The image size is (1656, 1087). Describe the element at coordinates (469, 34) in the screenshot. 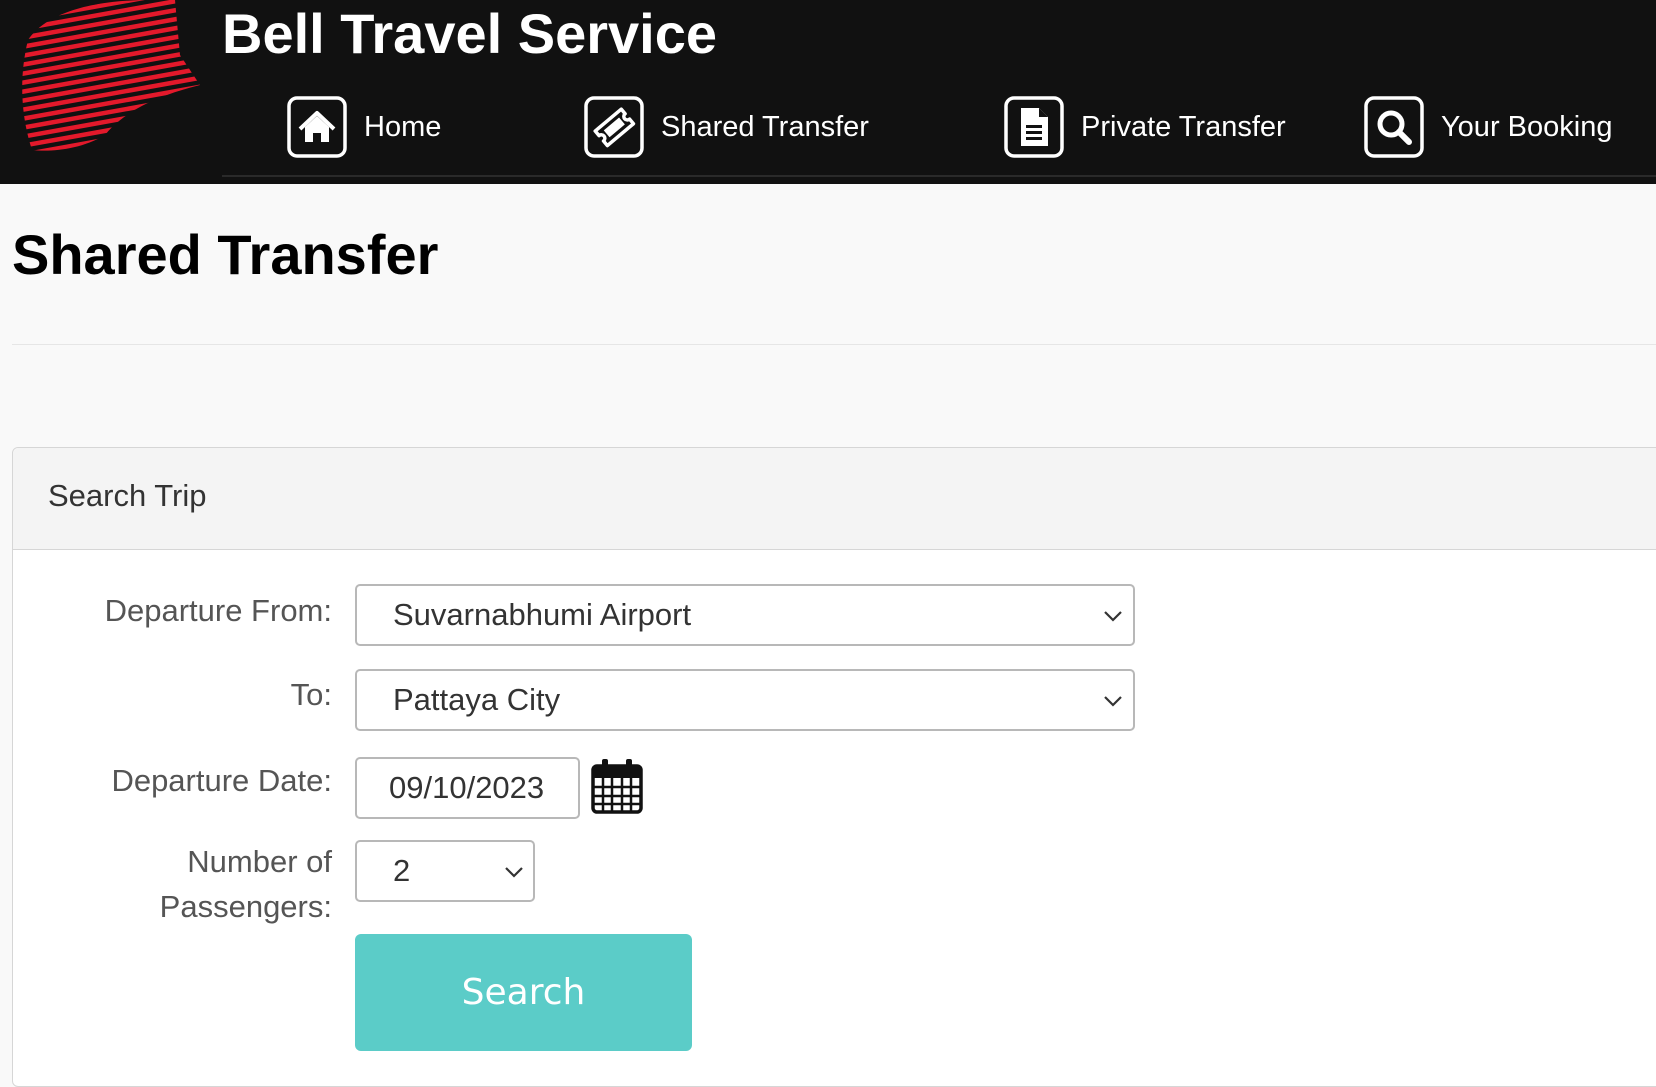

I see `site-title: Bell Travel Service` at that location.